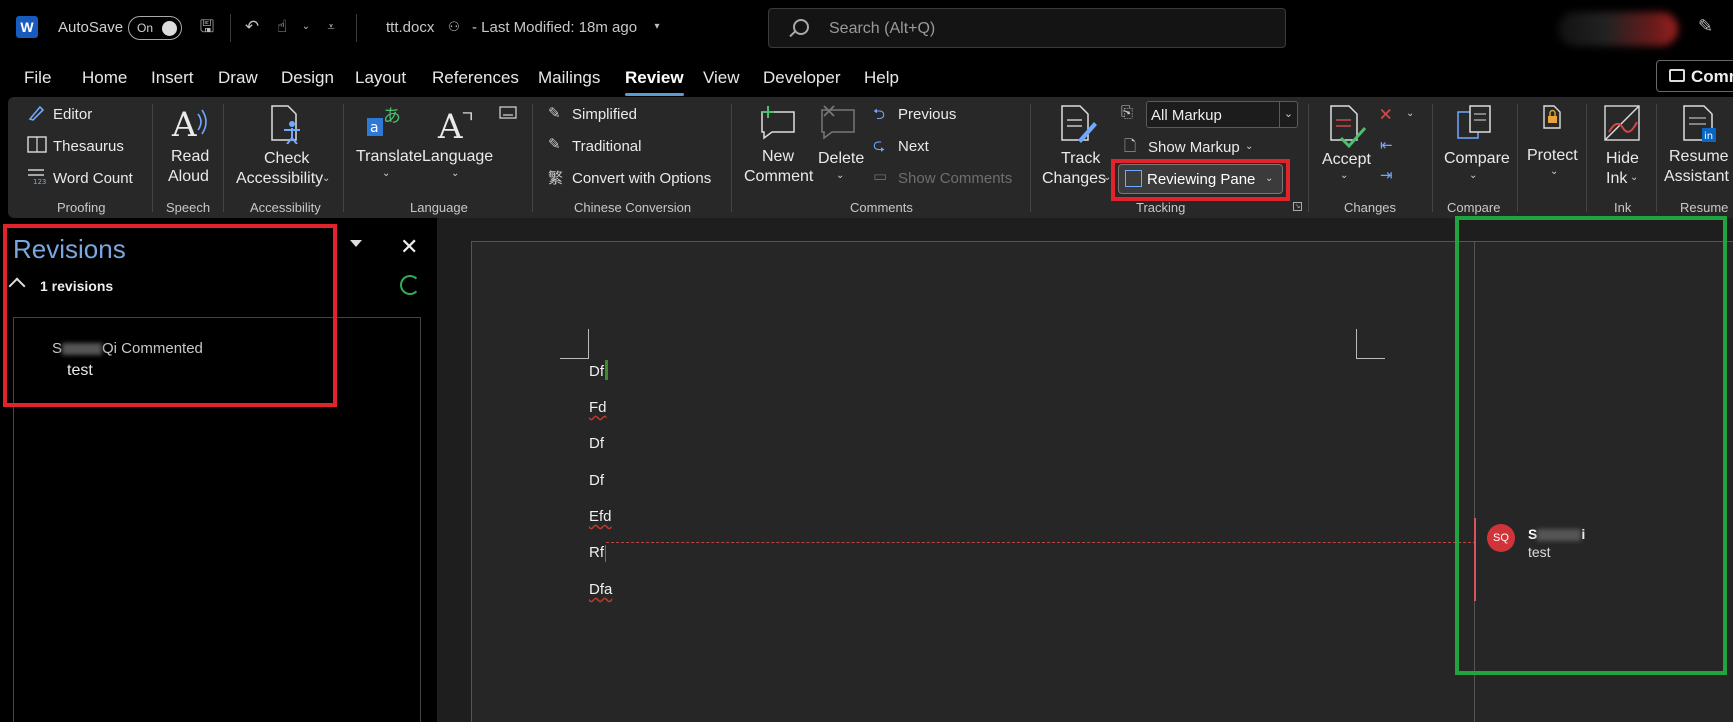 This screenshot has width=1733, height=722. What do you see at coordinates (1386, 145) in the screenshot?
I see `previous-change-icon: ⇤` at bounding box center [1386, 145].